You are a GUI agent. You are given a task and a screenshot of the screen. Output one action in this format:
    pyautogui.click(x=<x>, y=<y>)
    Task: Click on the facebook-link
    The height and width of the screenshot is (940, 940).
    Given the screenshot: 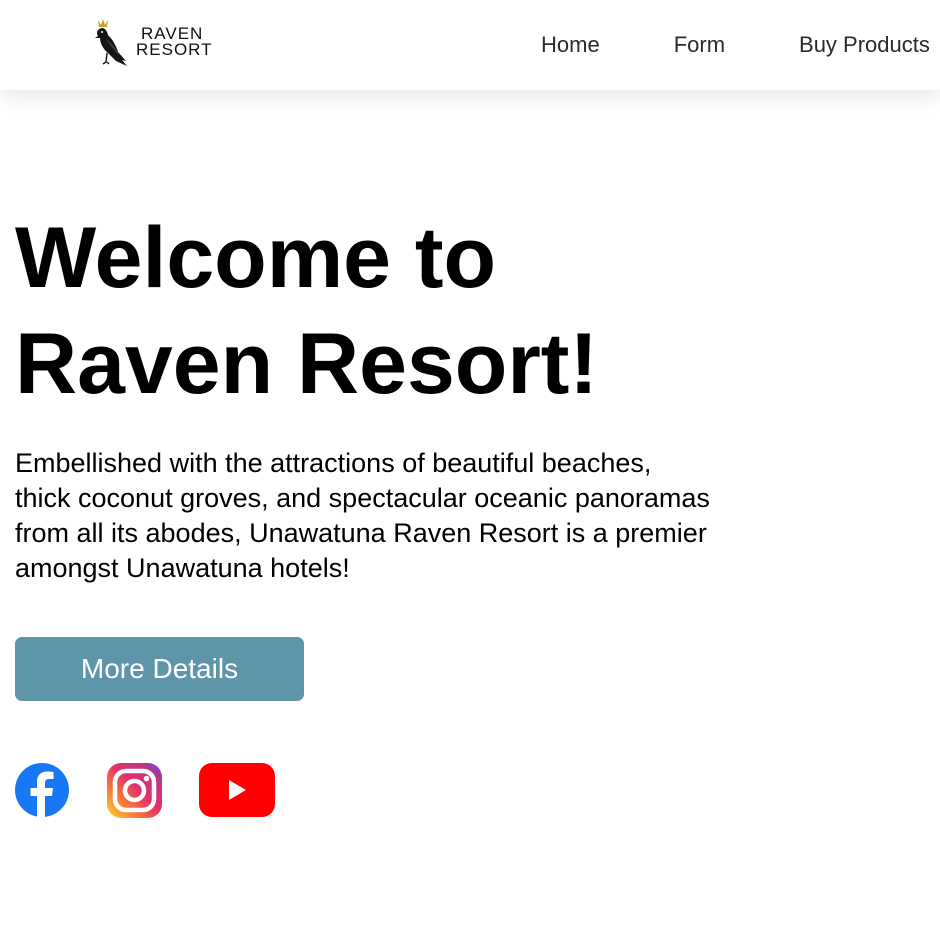 What is the action you would take?
    pyautogui.click(x=42, y=790)
    